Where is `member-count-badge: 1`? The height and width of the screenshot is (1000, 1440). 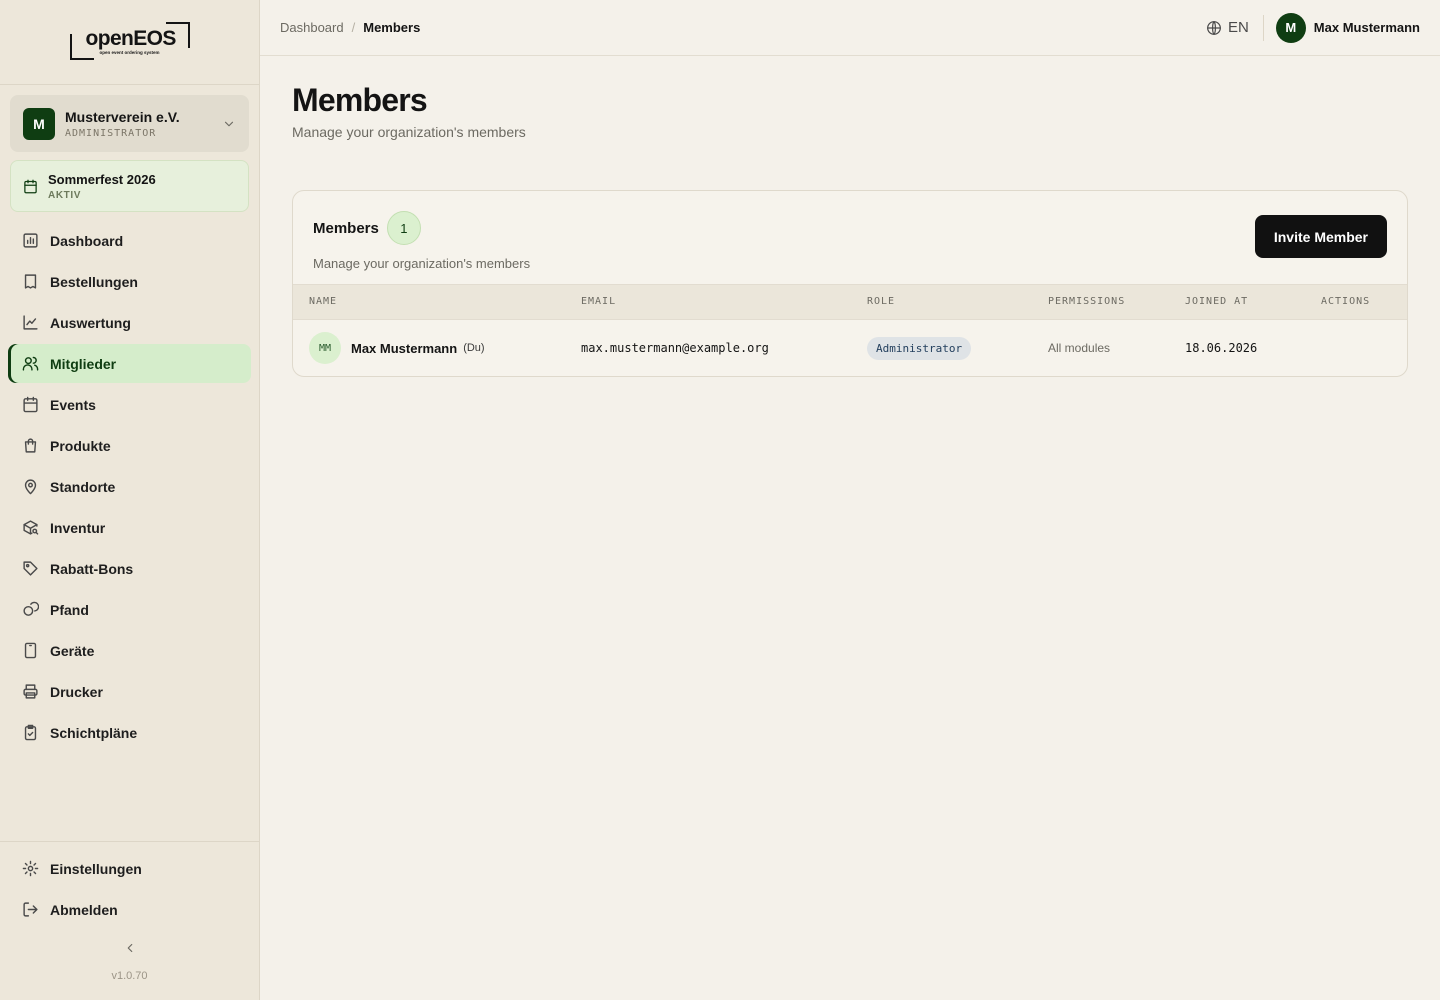
member-count-badge: 1 is located at coordinates (403, 228).